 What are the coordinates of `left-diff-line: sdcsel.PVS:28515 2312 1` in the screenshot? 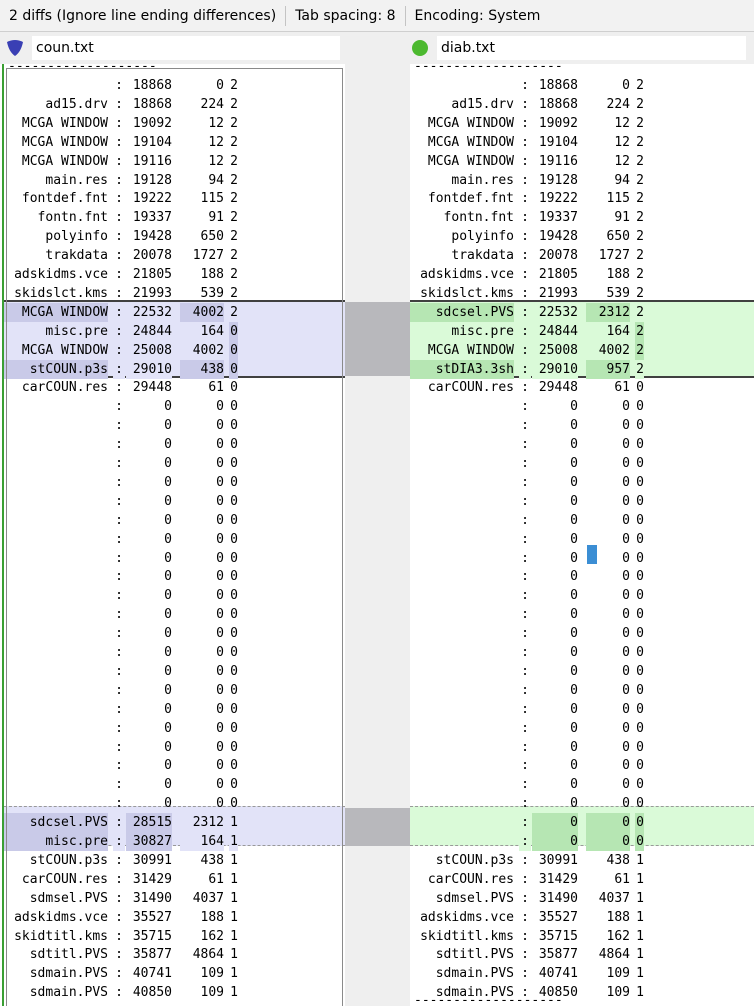 It's located at (174, 823).